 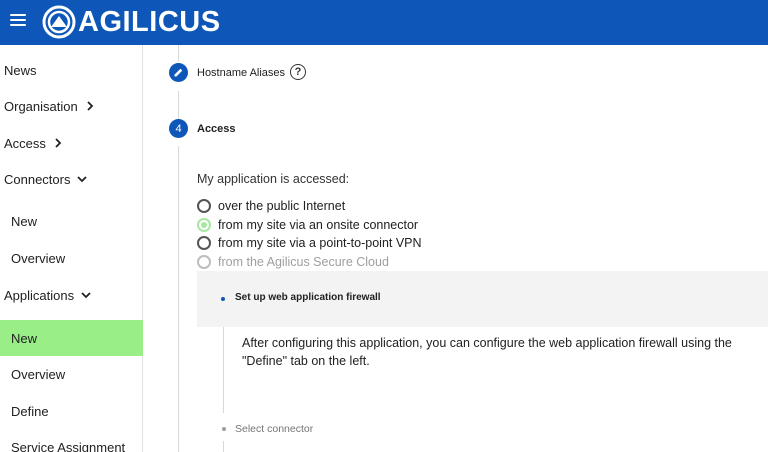 What do you see at coordinates (320, 243) in the screenshot?
I see `radio-label: from my site via a point-to-point VPN` at bounding box center [320, 243].